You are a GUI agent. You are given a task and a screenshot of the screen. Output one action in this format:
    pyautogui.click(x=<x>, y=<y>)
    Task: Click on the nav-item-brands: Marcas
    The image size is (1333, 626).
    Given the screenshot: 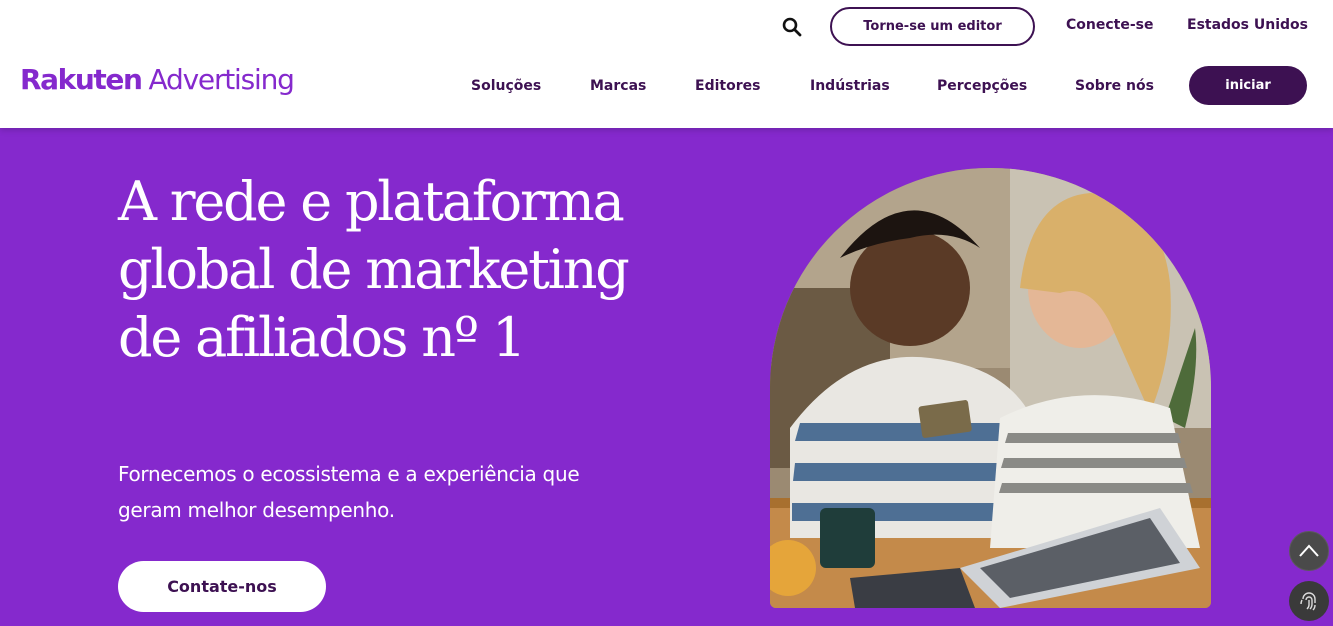 What is the action you would take?
    pyautogui.click(x=618, y=86)
    